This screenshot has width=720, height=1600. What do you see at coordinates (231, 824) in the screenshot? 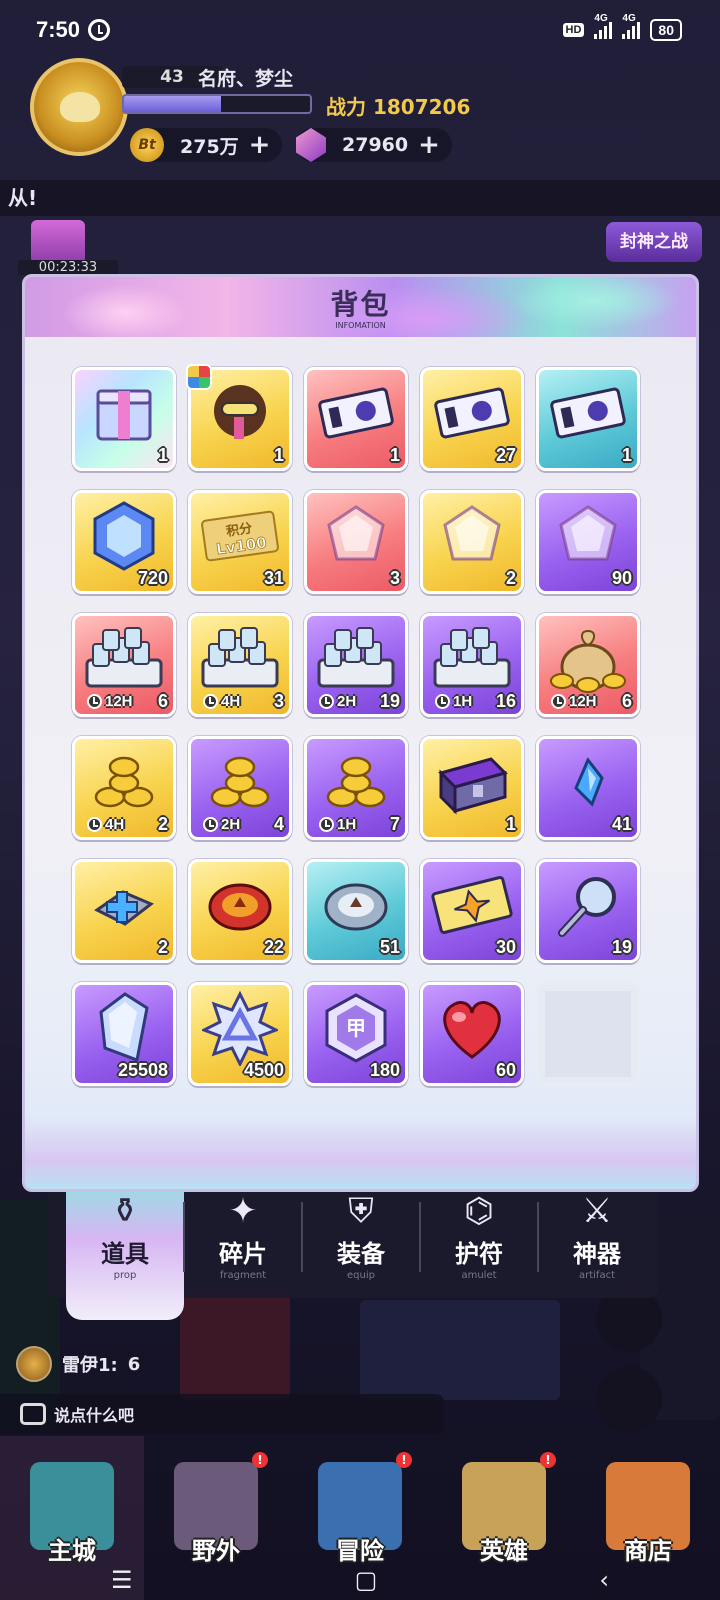
I see `duration-text: 2H` at bounding box center [231, 824].